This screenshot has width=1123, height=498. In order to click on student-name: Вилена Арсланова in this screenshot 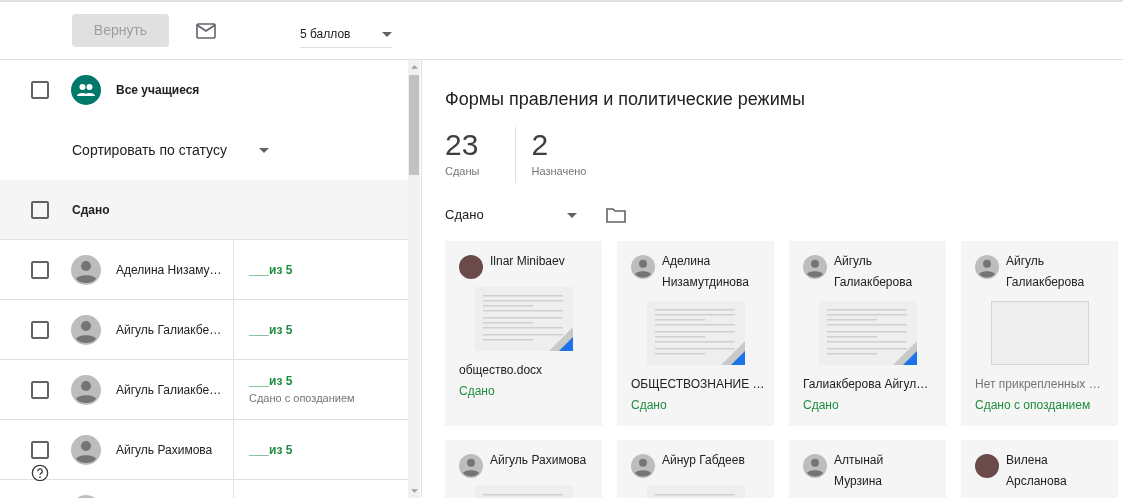, I will do `click(1037, 471)`.